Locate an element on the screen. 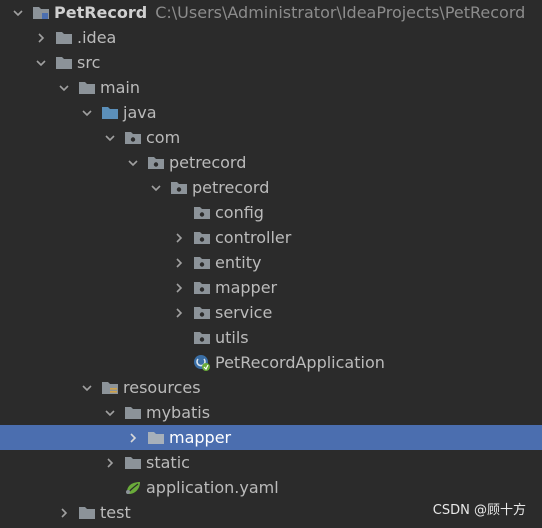 This screenshot has width=542, height=528. tree-item-java: java is located at coordinates (271, 112).